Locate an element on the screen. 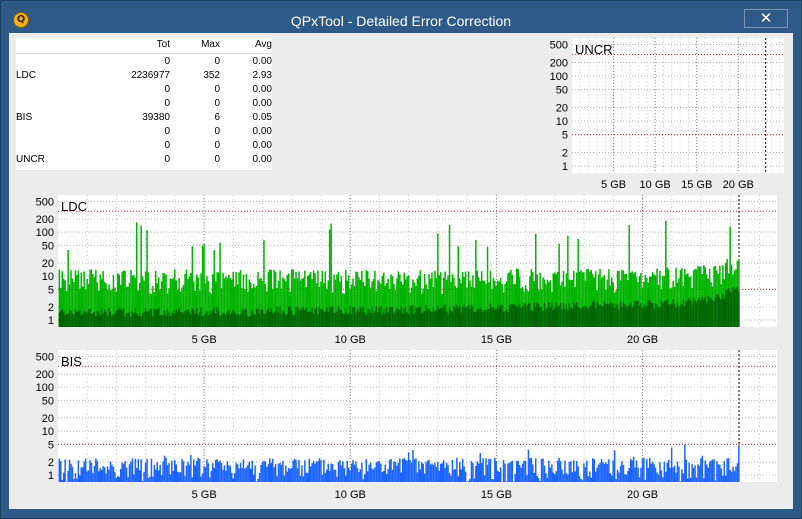  row-avg: 0.00 is located at coordinates (262, 61).